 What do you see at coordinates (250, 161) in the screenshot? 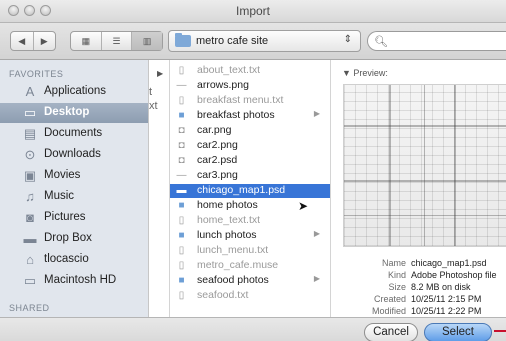
I see `list-item: ◘ car2.psd` at bounding box center [250, 161].